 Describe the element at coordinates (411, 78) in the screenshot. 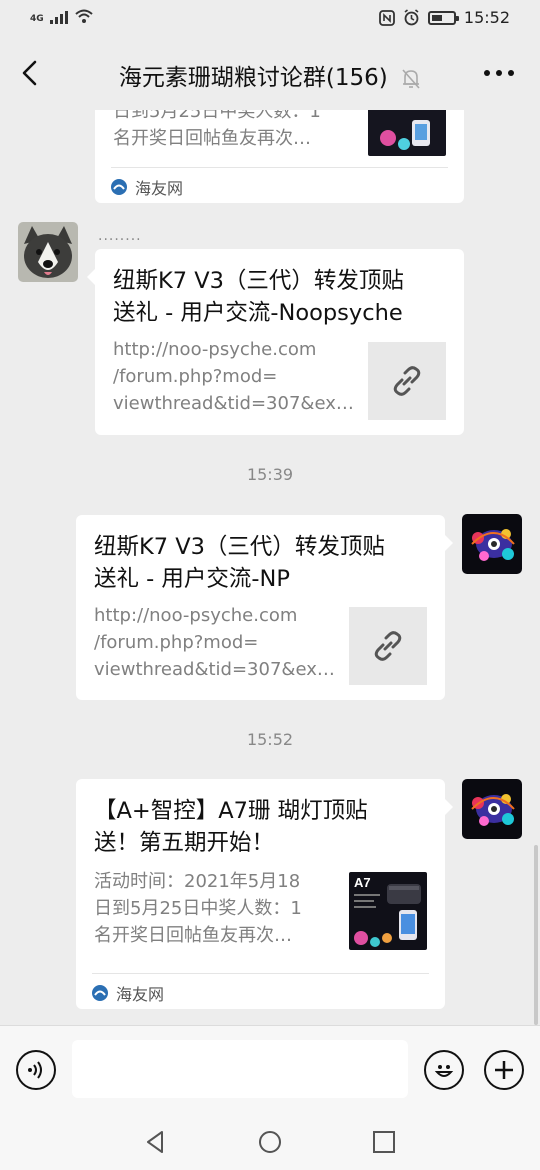

I see `bell-off-icon` at that location.